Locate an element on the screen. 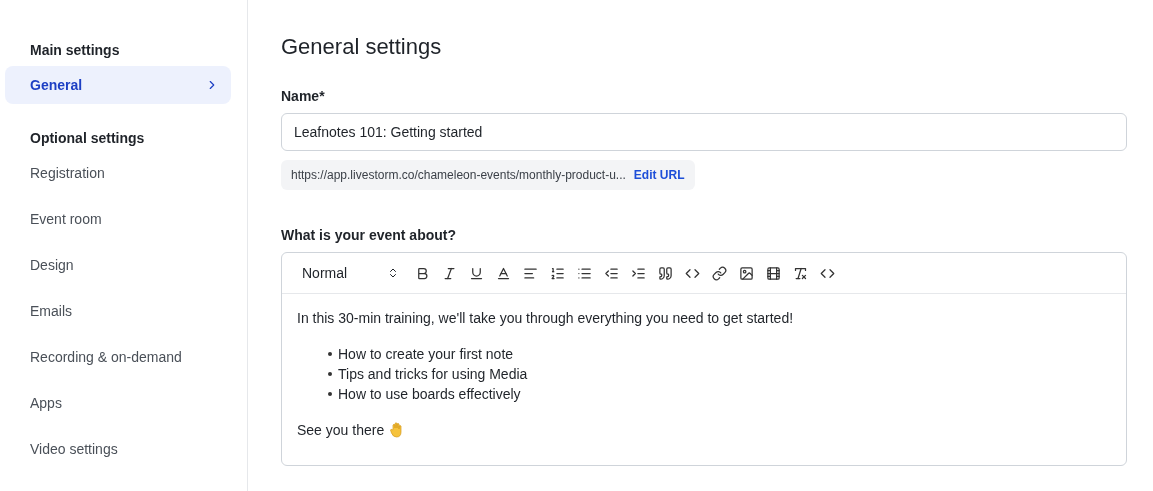  name-field: Leafnotes 101: Getting started is located at coordinates (704, 132).